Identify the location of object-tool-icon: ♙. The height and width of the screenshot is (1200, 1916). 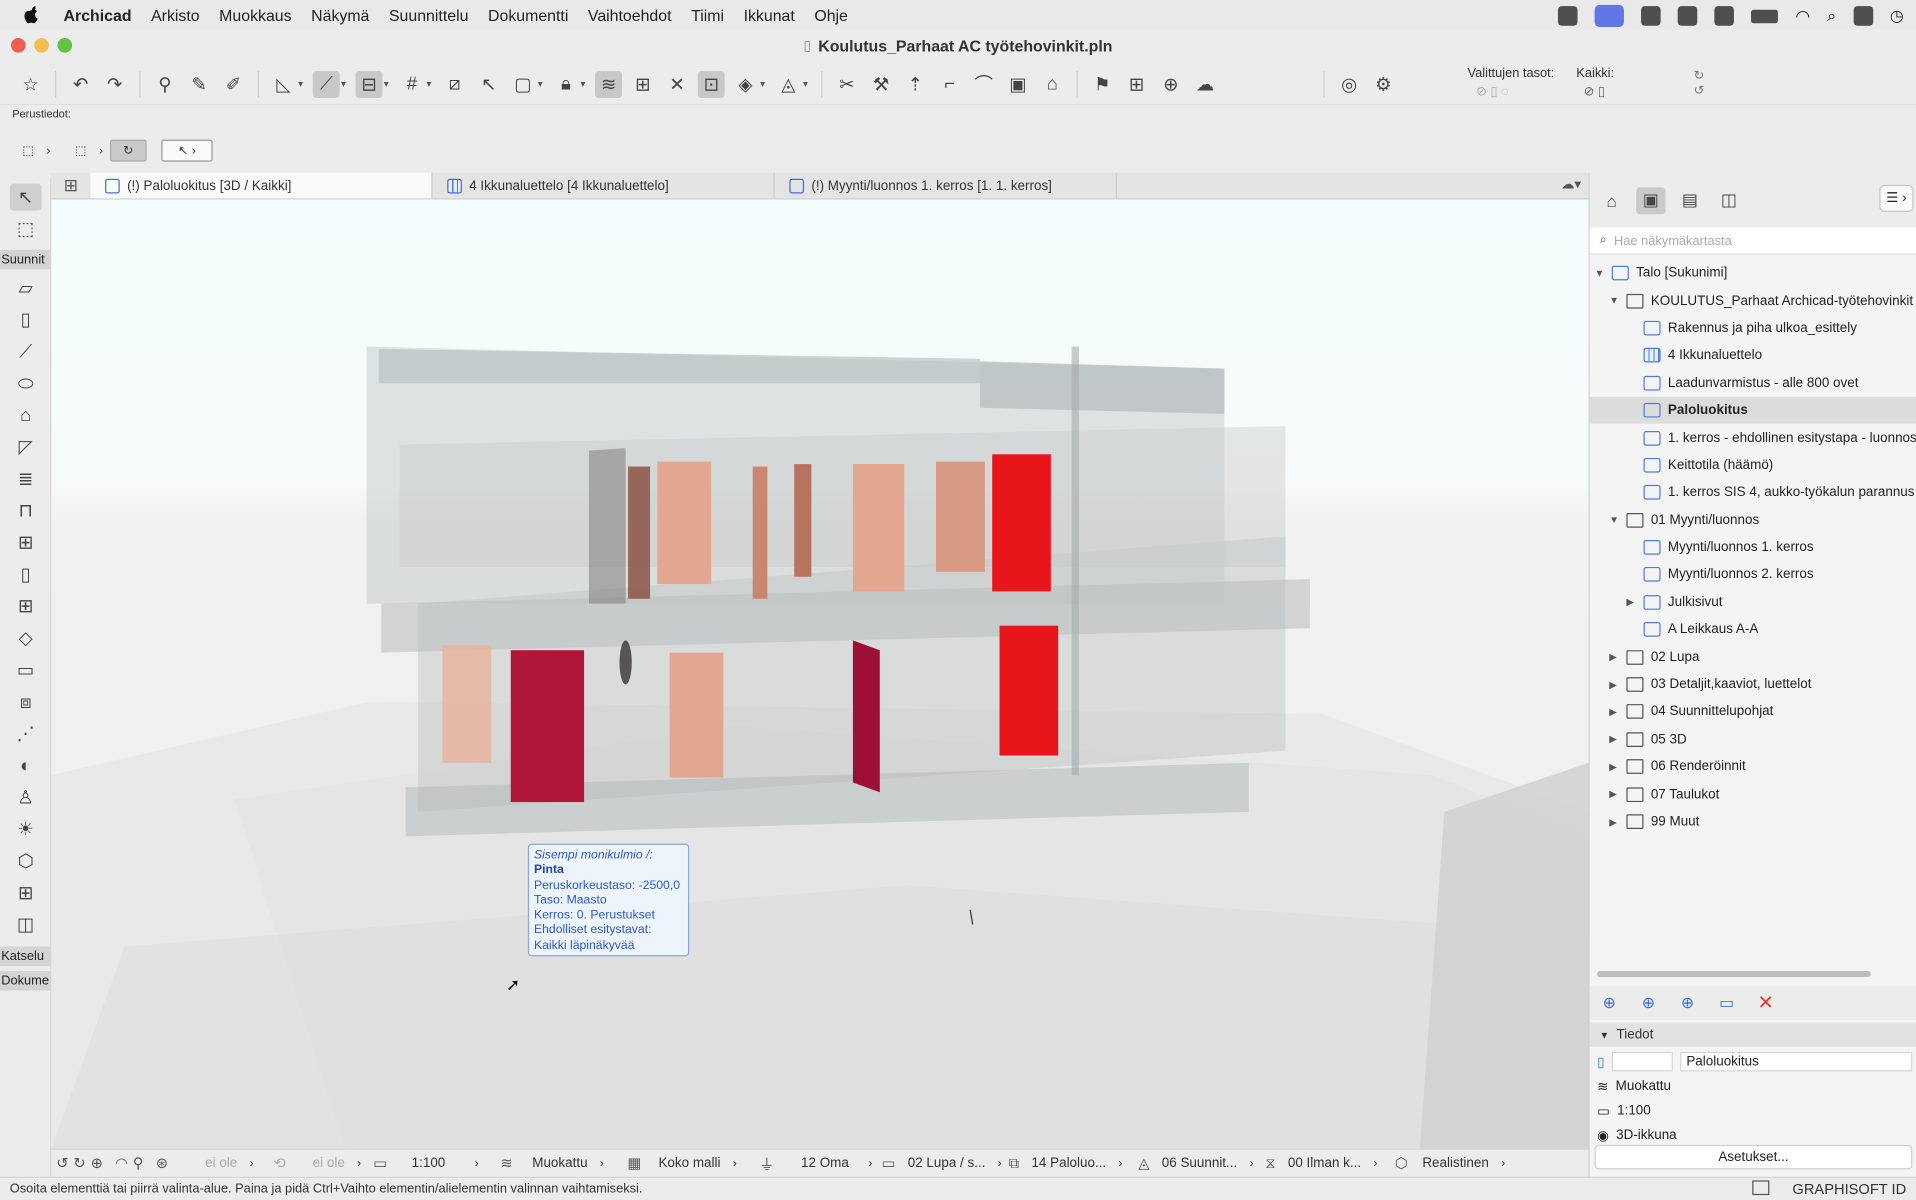
(26, 797).